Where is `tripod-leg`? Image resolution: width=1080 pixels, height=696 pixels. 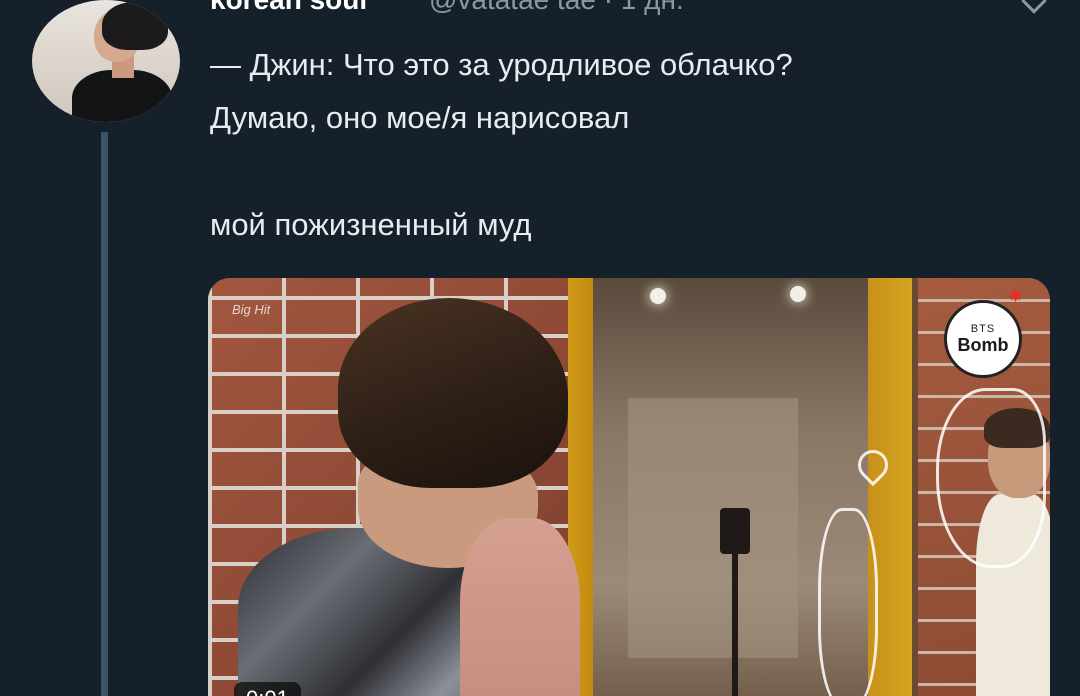 tripod-leg is located at coordinates (735, 625).